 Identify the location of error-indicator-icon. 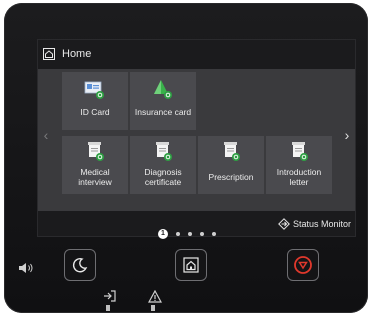
(155, 296).